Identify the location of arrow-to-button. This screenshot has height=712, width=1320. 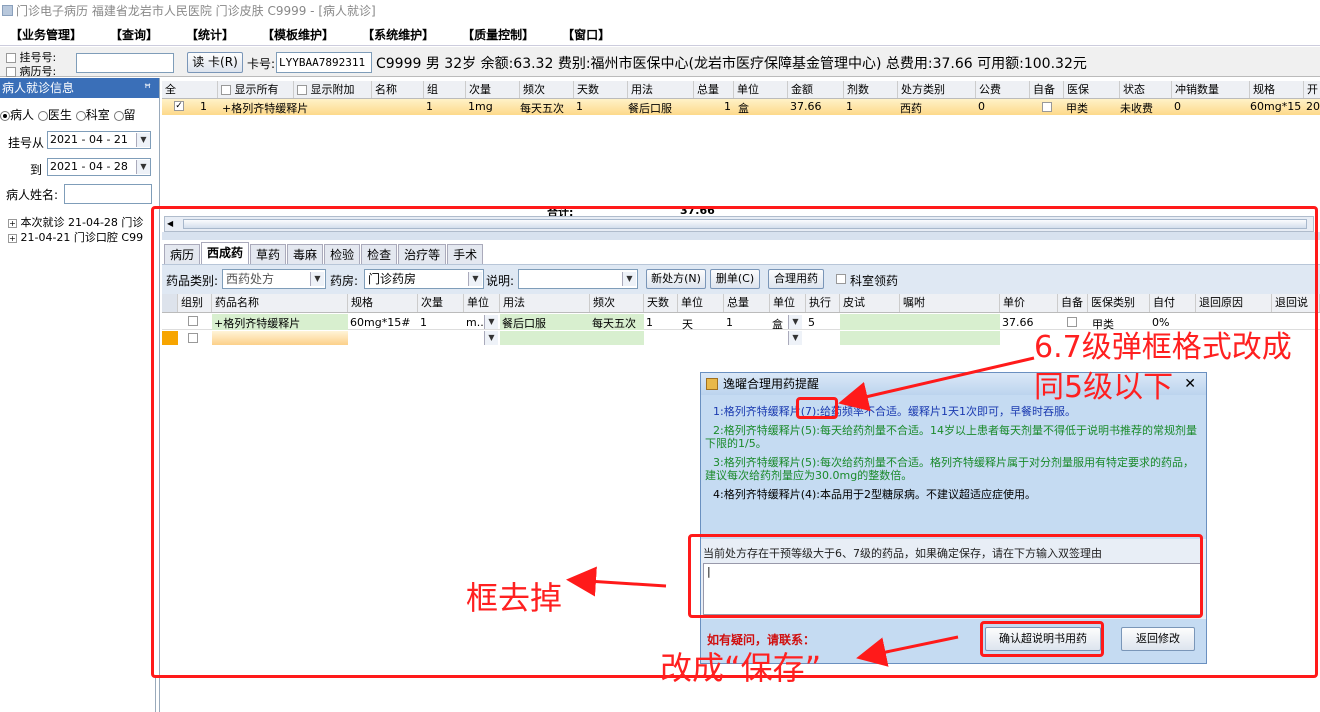
(907, 651).